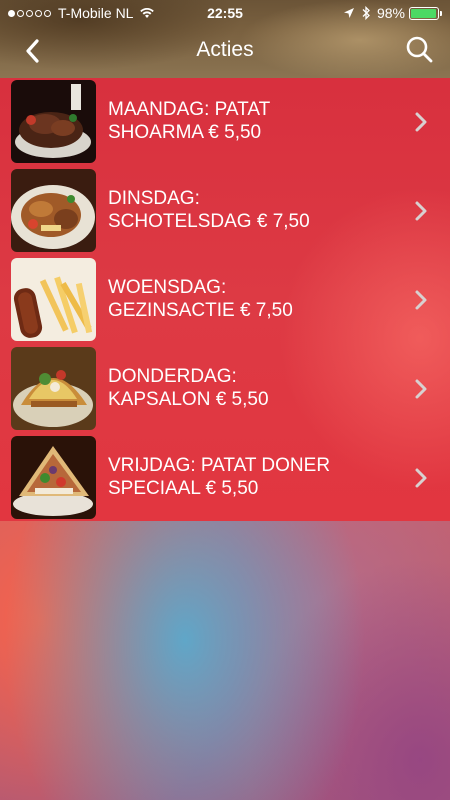  I want to click on location-arrow-icon, so click(348, 13).